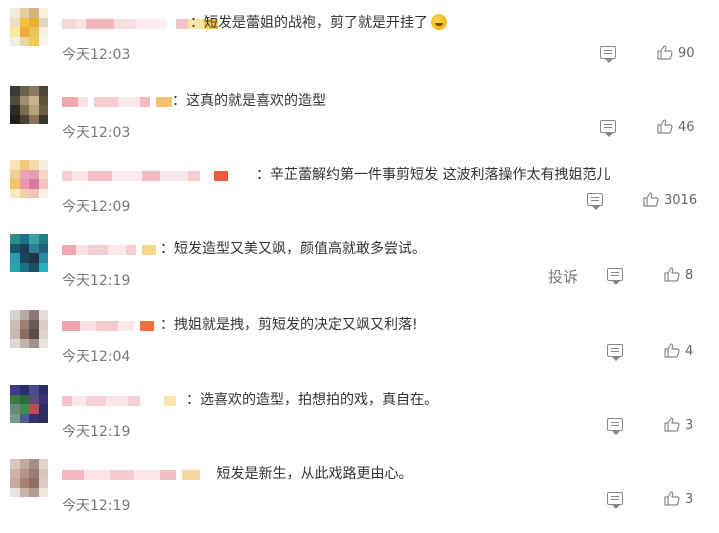 The height and width of the screenshot is (533, 719). What do you see at coordinates (689, 351) in the screenshot?
I see `like-count: 4` at bounding box center [689, 351].